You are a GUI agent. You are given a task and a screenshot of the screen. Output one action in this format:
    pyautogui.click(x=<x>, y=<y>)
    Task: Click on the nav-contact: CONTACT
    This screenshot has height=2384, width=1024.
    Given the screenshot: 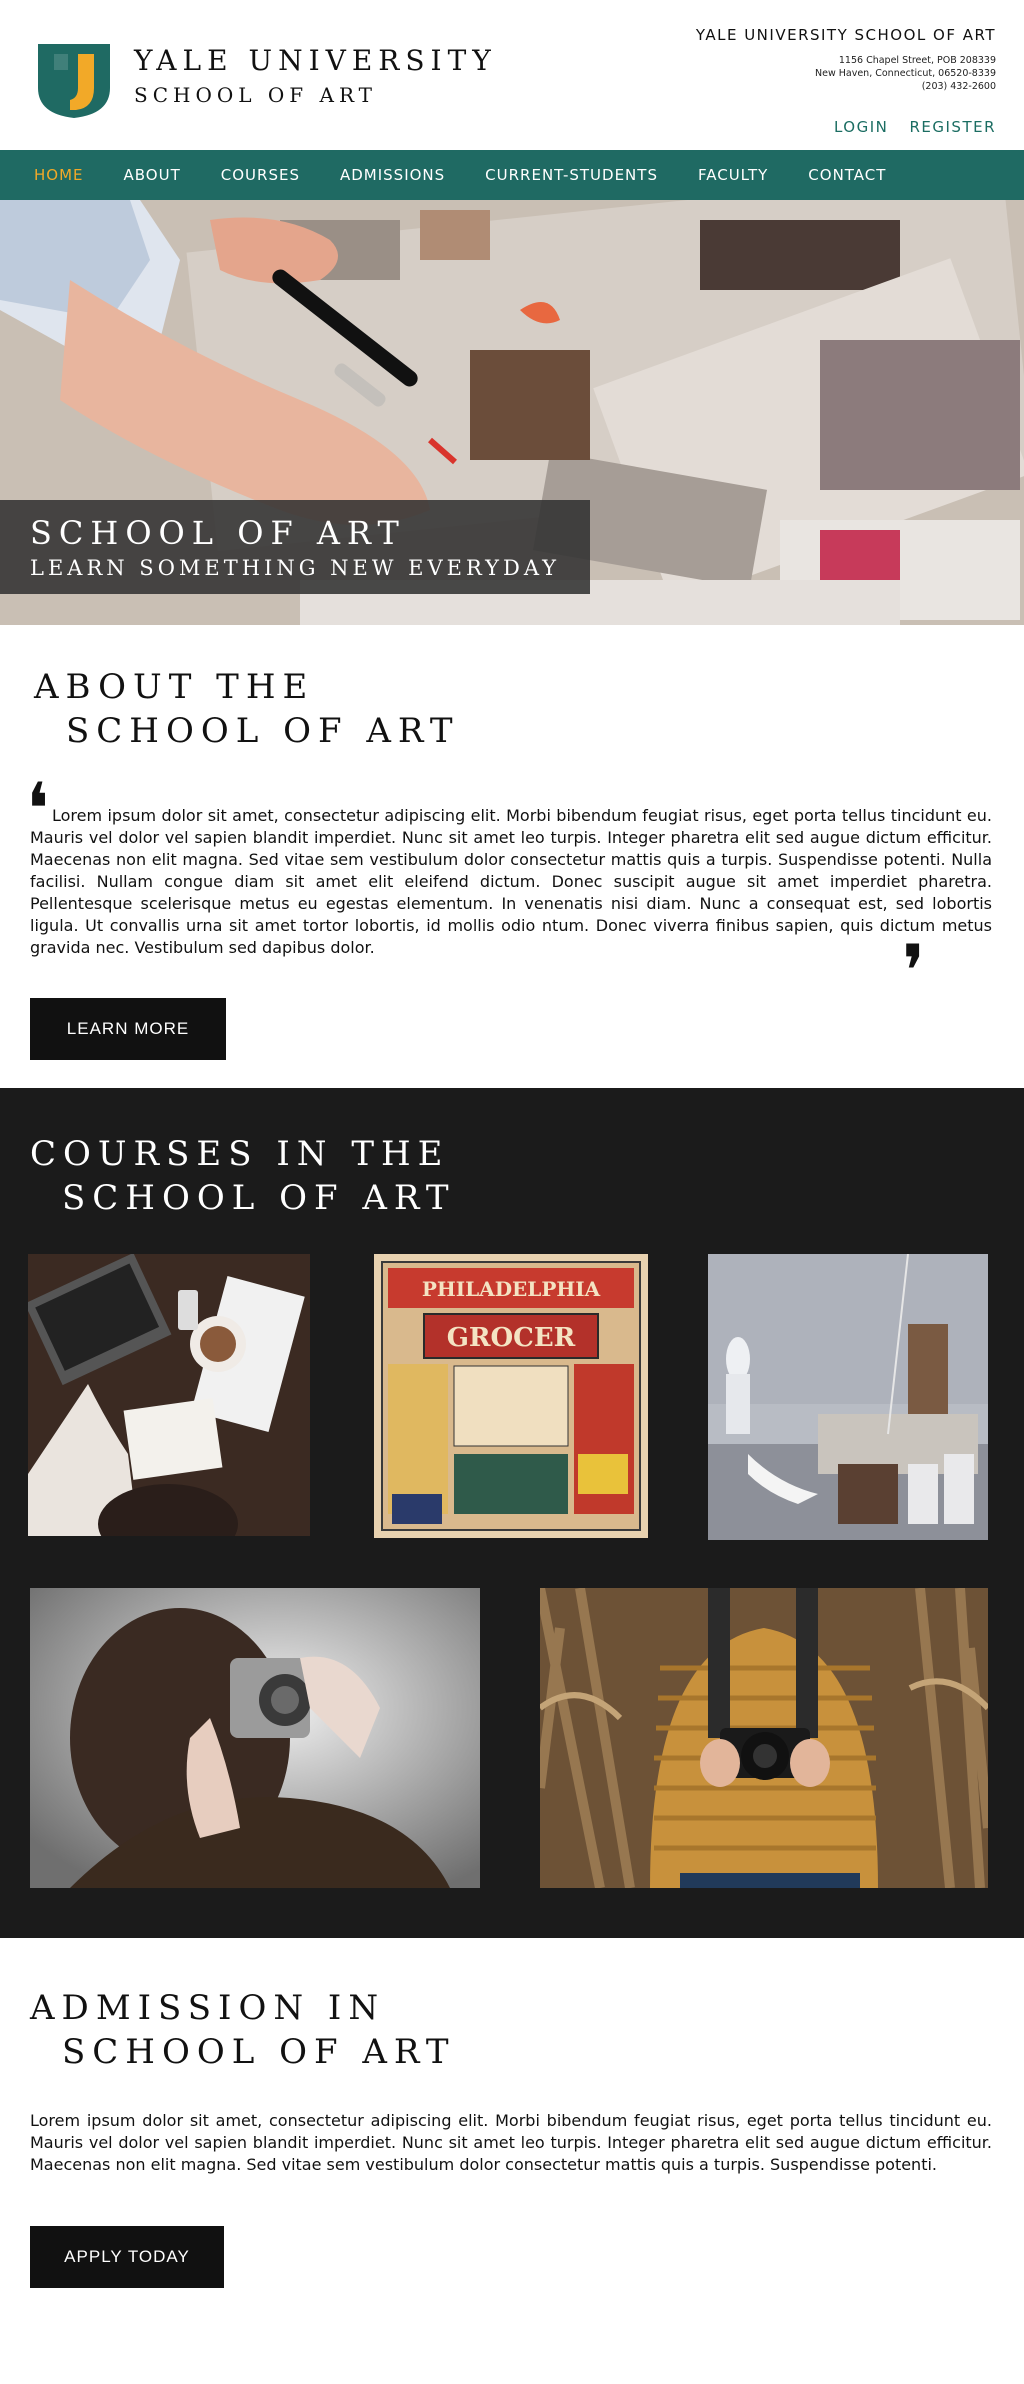 What is the action you would take?
    pyautogui.click(x=847, y=175)
    